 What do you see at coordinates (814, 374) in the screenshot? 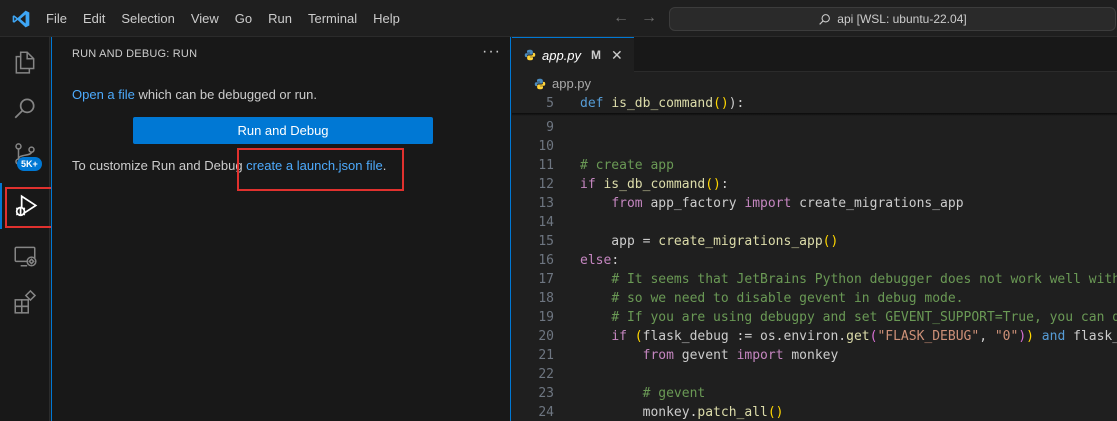
I see `code-line: 22` at bounding box center [814, 374].